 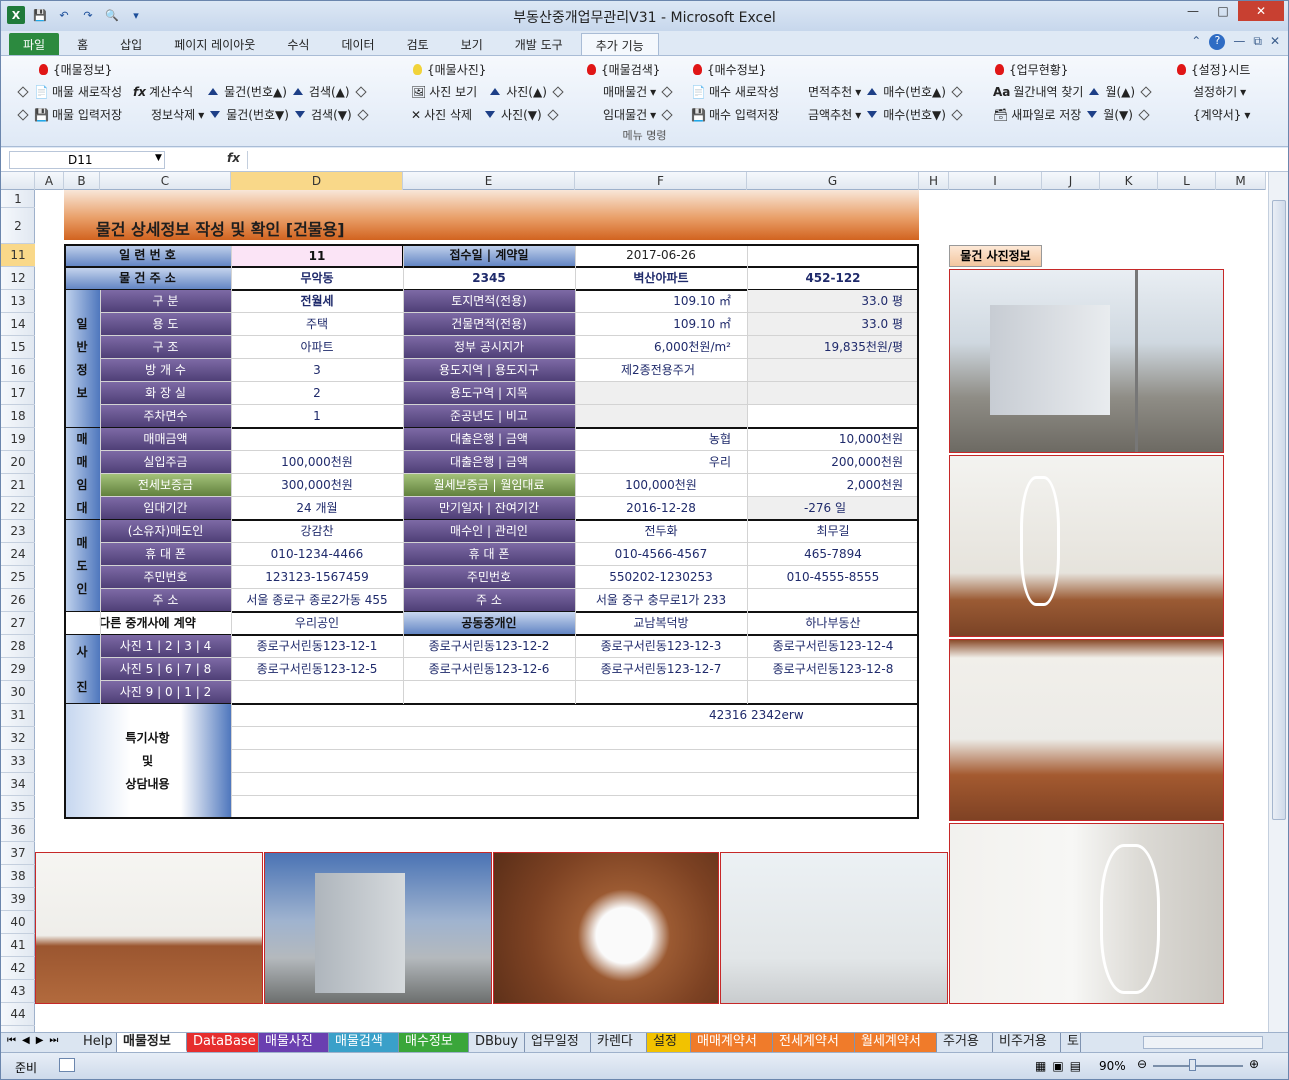 What do you see at coordinates (661, 669) in the screenshot?
I see `photo-path: 종로구서린동123-12-7` at bounding box center [661, 669].